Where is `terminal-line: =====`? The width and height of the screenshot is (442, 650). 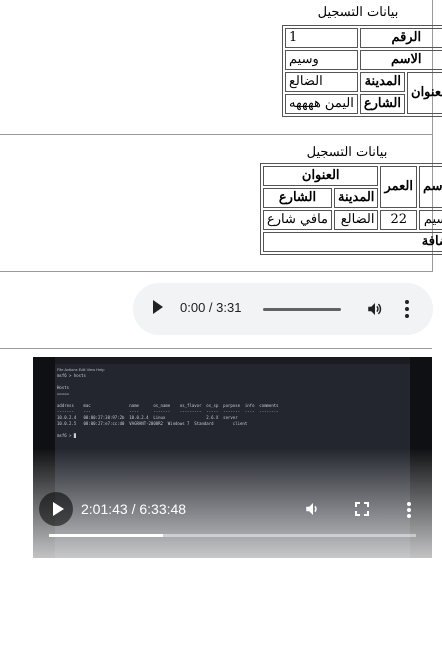 terminal-line: ===== is located at coordinates (63, 393).